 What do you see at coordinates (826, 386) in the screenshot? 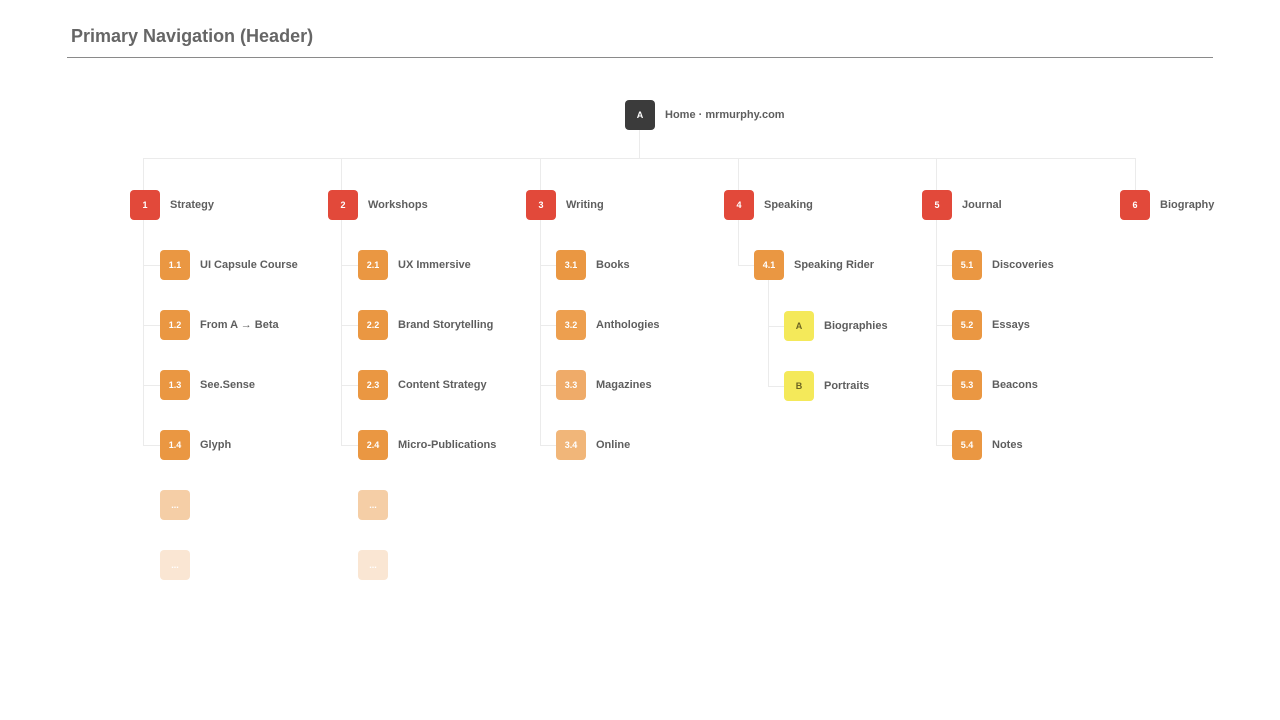
I see `subpage-portraits: B Portraits` at bounding box center [826, 386].